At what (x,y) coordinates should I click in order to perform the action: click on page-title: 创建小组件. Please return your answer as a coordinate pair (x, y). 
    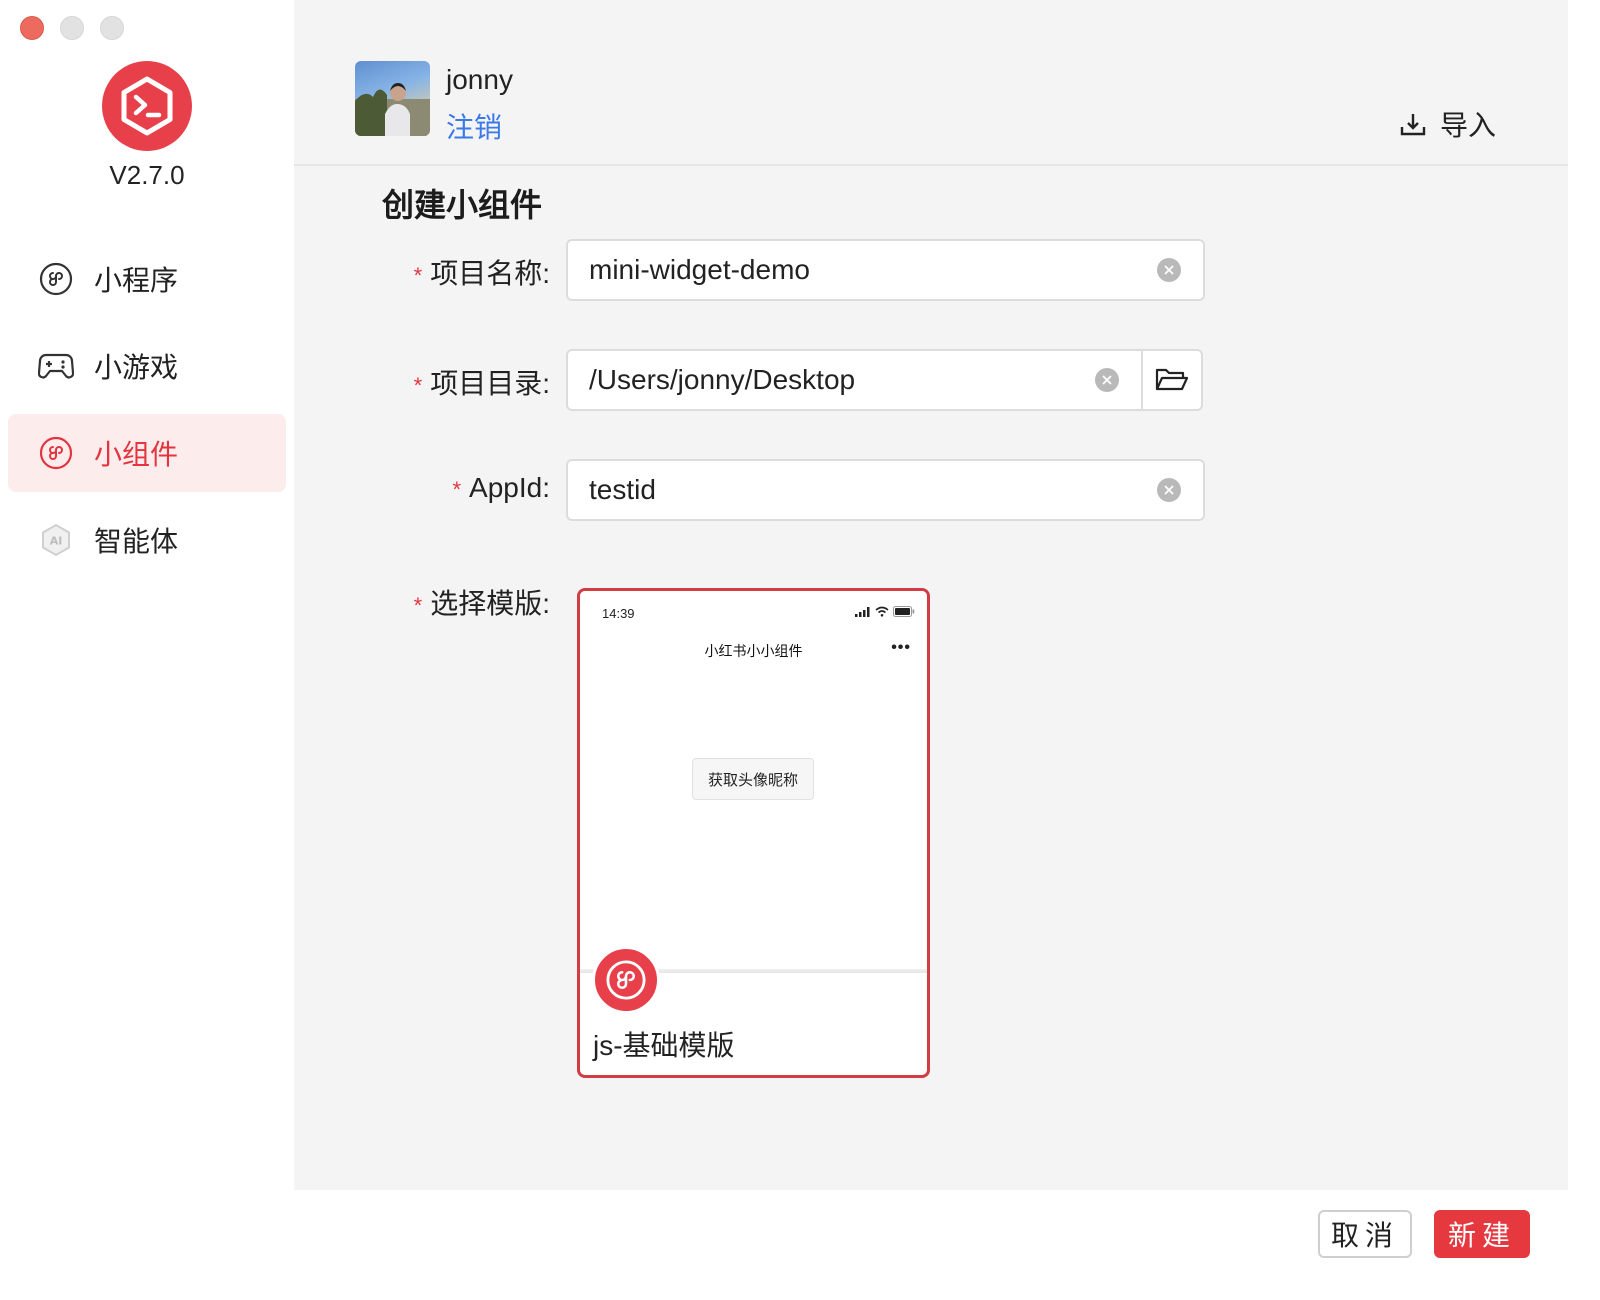
    Looking at the image, I should click on (462, 205).